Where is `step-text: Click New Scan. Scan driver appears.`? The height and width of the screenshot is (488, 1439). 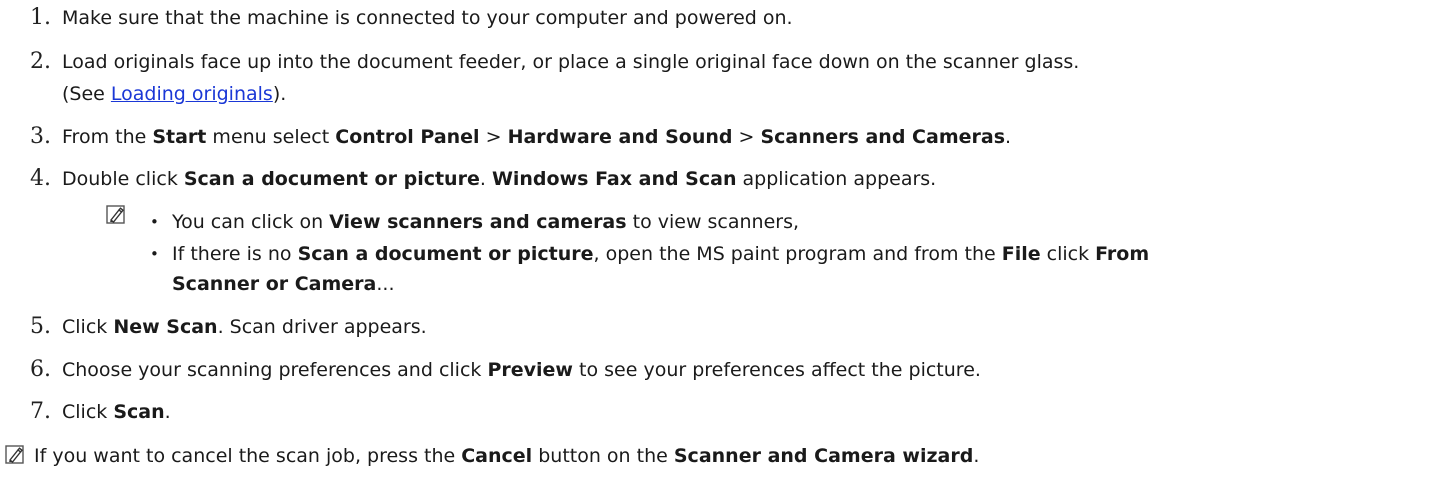
step-text: Click New Scan. Scan driver appears. is located at coordinates (244, 327).